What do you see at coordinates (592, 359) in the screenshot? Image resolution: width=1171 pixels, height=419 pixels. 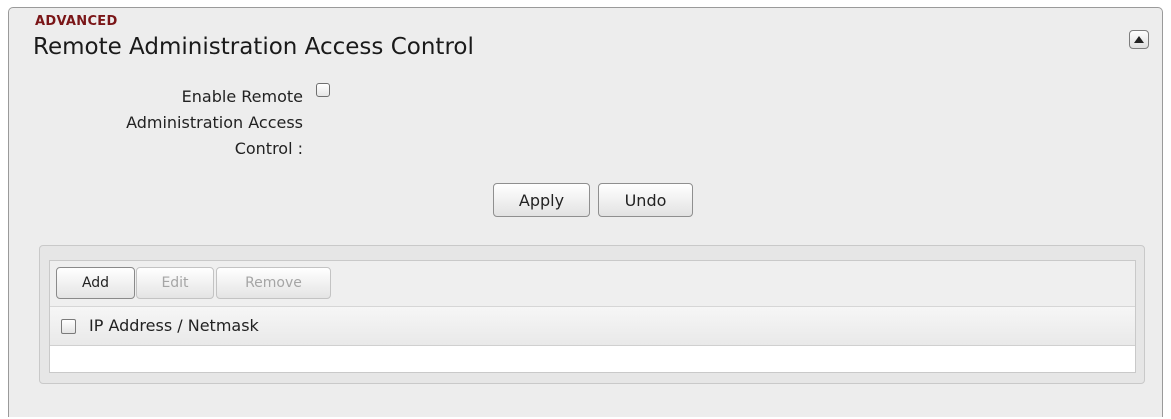 I see `table-row` at bounding box center [592, 359].